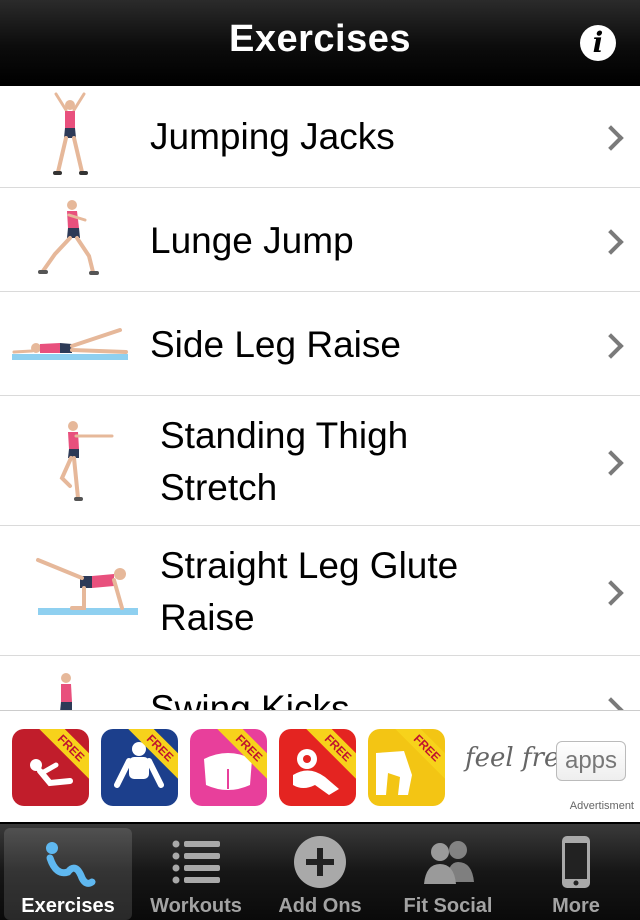  I want to click on exercise-label-line2: Stretch, so click(219, 487).